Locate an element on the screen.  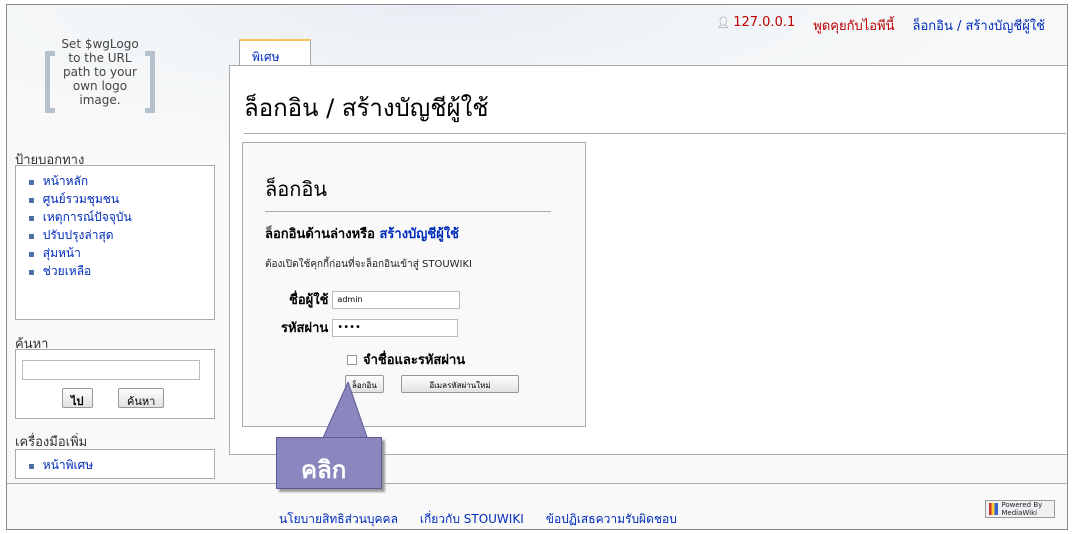
sidebar-item-community: ศูนย์รวมชุมชน is located at coordinates (121, 199).